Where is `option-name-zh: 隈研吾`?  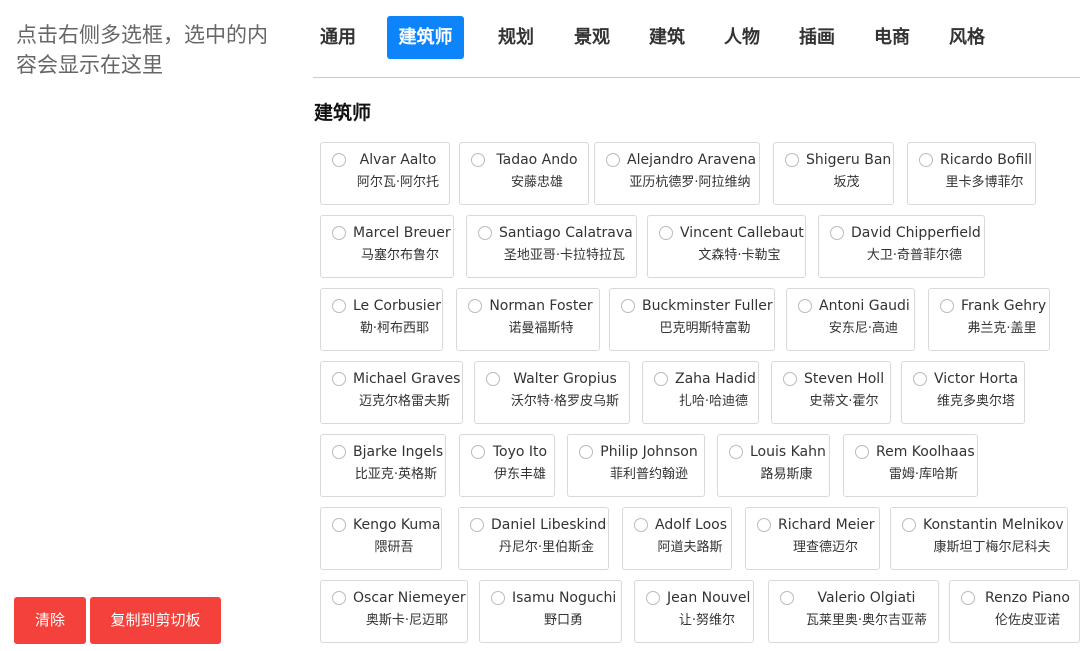
option-name-zh: 隈研吾 is located at coordinates (394, 547).